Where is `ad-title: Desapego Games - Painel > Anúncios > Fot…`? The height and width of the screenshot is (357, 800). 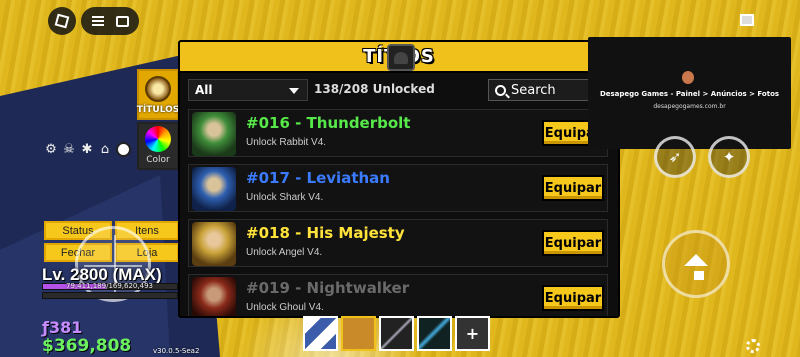 ad-title: Desapego Games - Painel > Anúncios > Fot… is located at coordinates (689, 94).